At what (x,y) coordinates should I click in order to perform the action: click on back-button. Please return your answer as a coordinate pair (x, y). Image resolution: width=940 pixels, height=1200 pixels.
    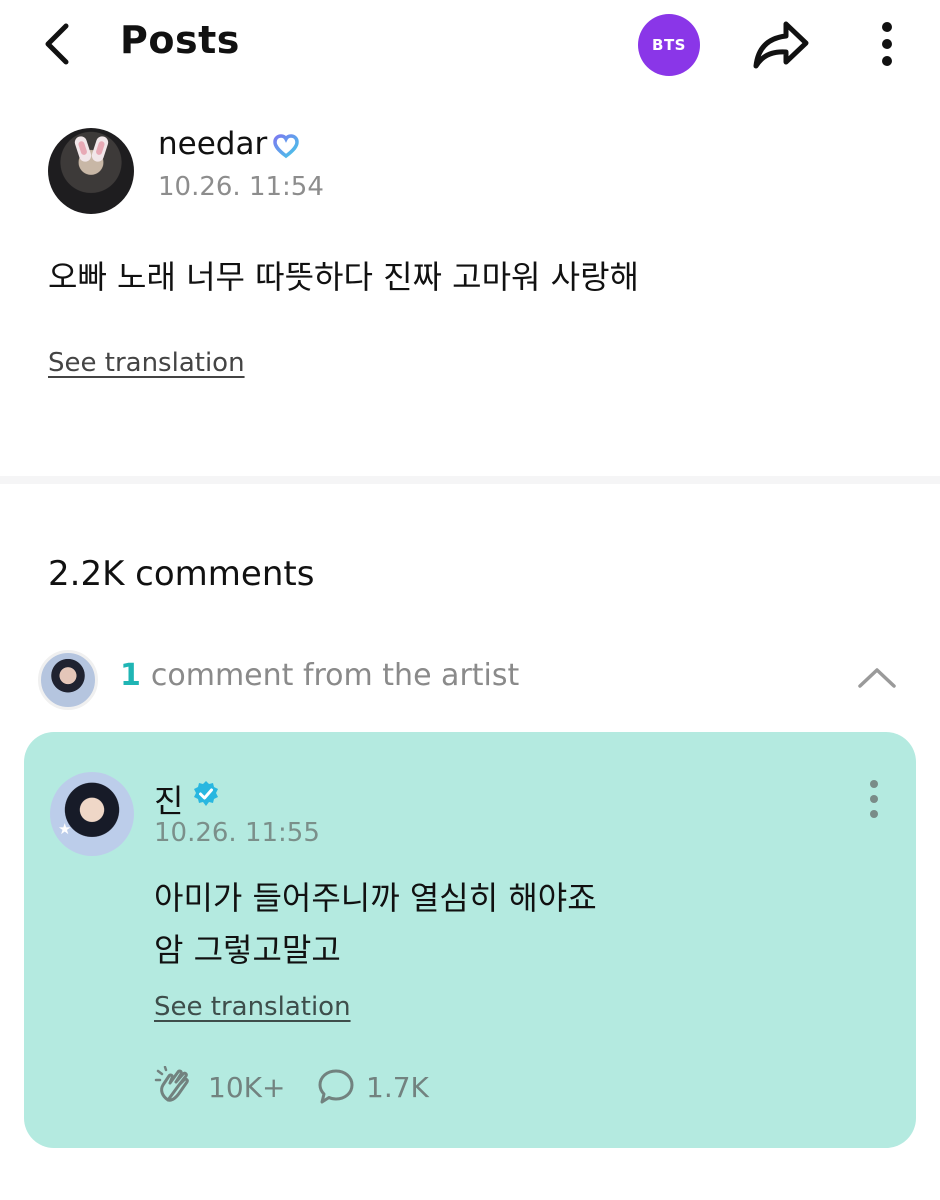
    Looking at the image, I should click on (58, 44).